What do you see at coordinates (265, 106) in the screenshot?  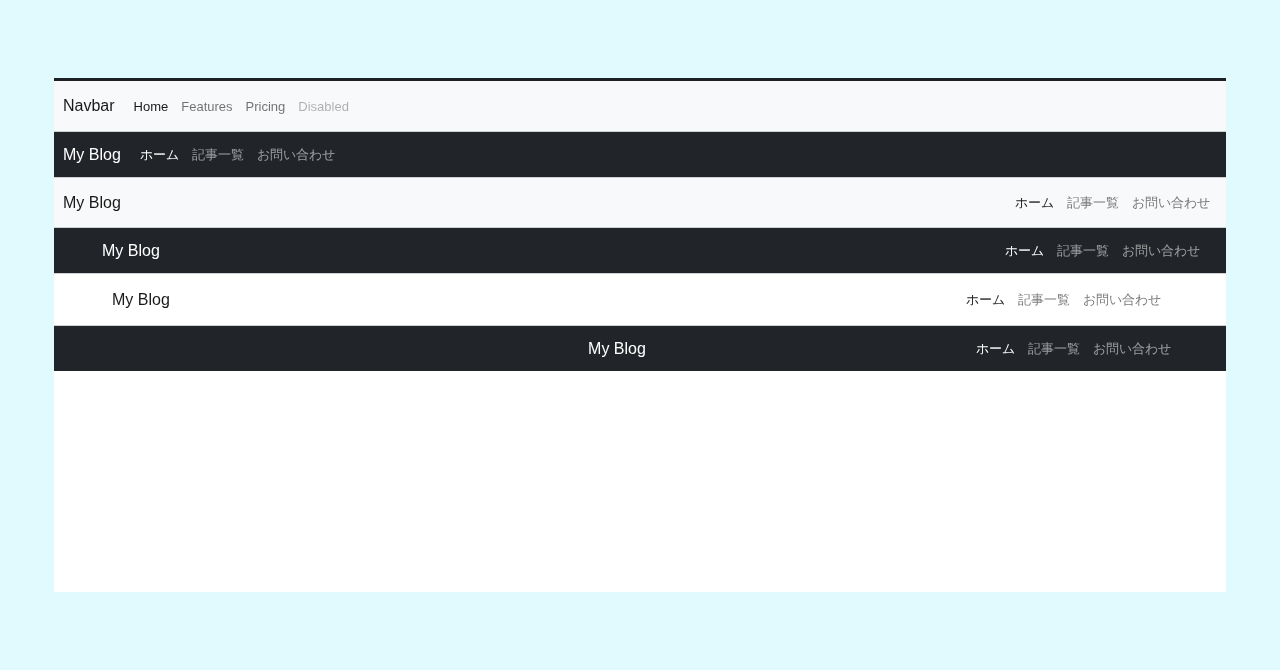 I see `nav-link: Pricing` at bounding box center [265, 106].